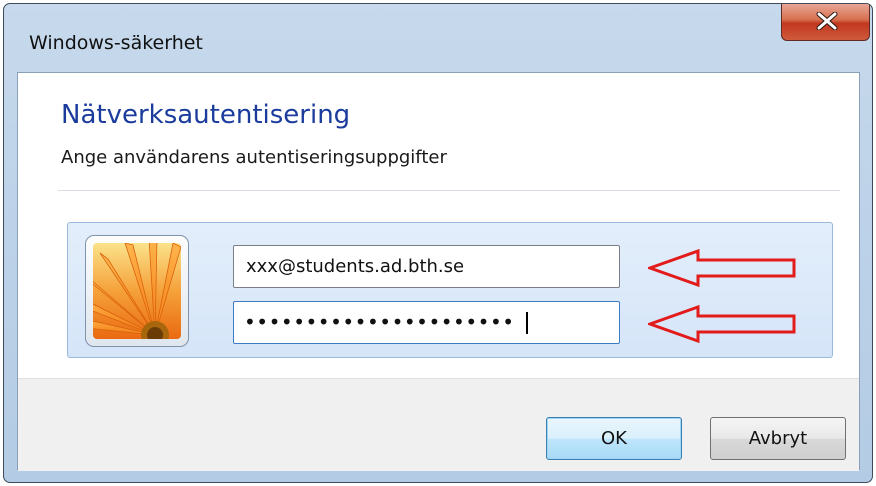 The width and height of the screenshot is (876, 486). I want to click on ok-button: OK, so click(614, 438).